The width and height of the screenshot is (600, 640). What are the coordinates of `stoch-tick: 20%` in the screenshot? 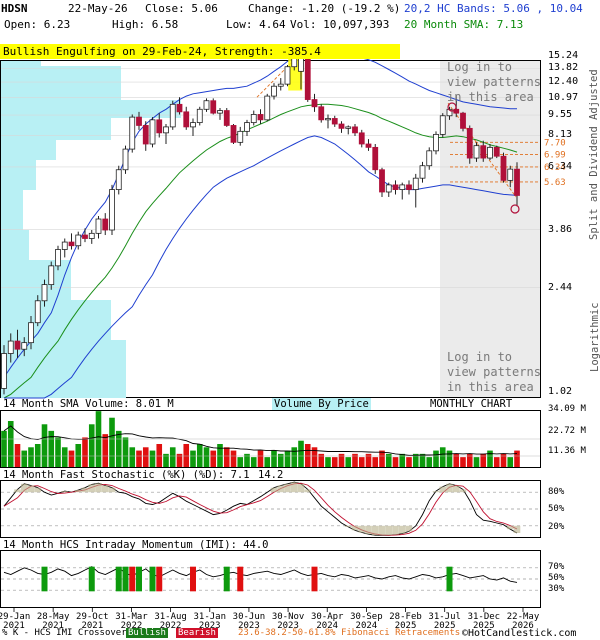 It's located at (556, 527).